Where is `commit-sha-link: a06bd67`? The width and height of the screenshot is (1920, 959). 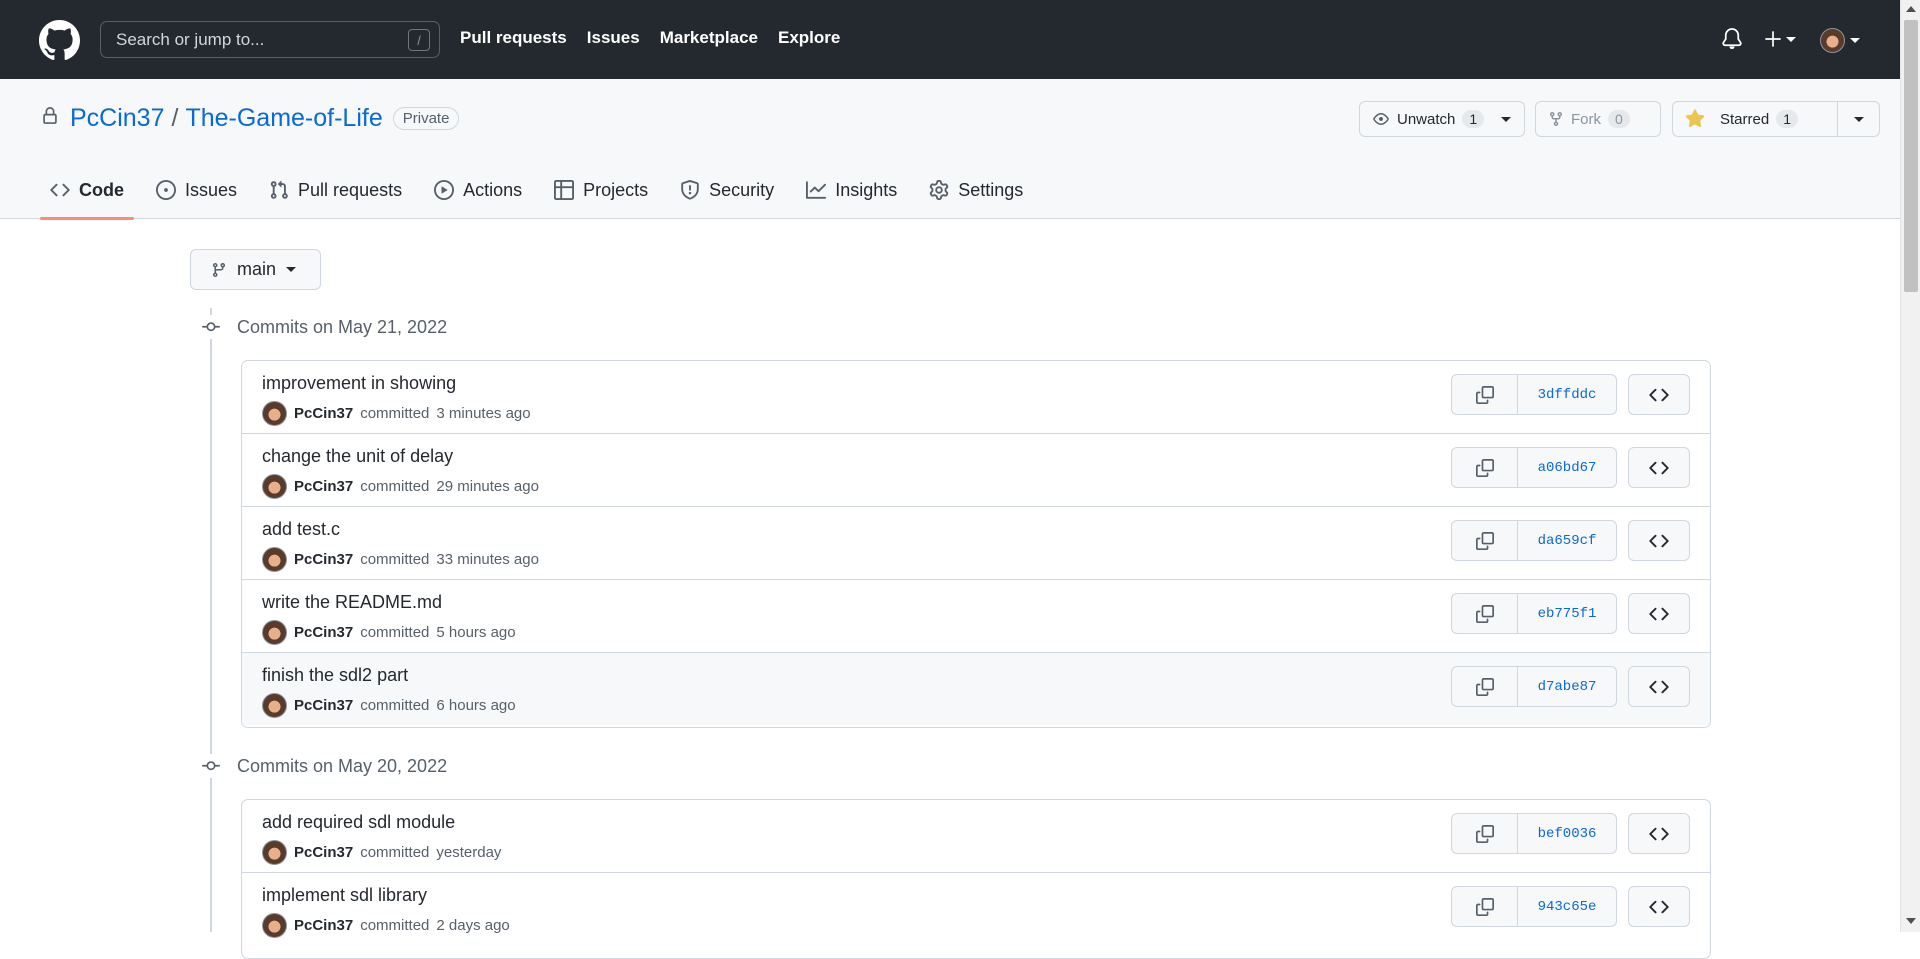 commit-sha-link: a06bd67 is located at coordinates (1567, 467).